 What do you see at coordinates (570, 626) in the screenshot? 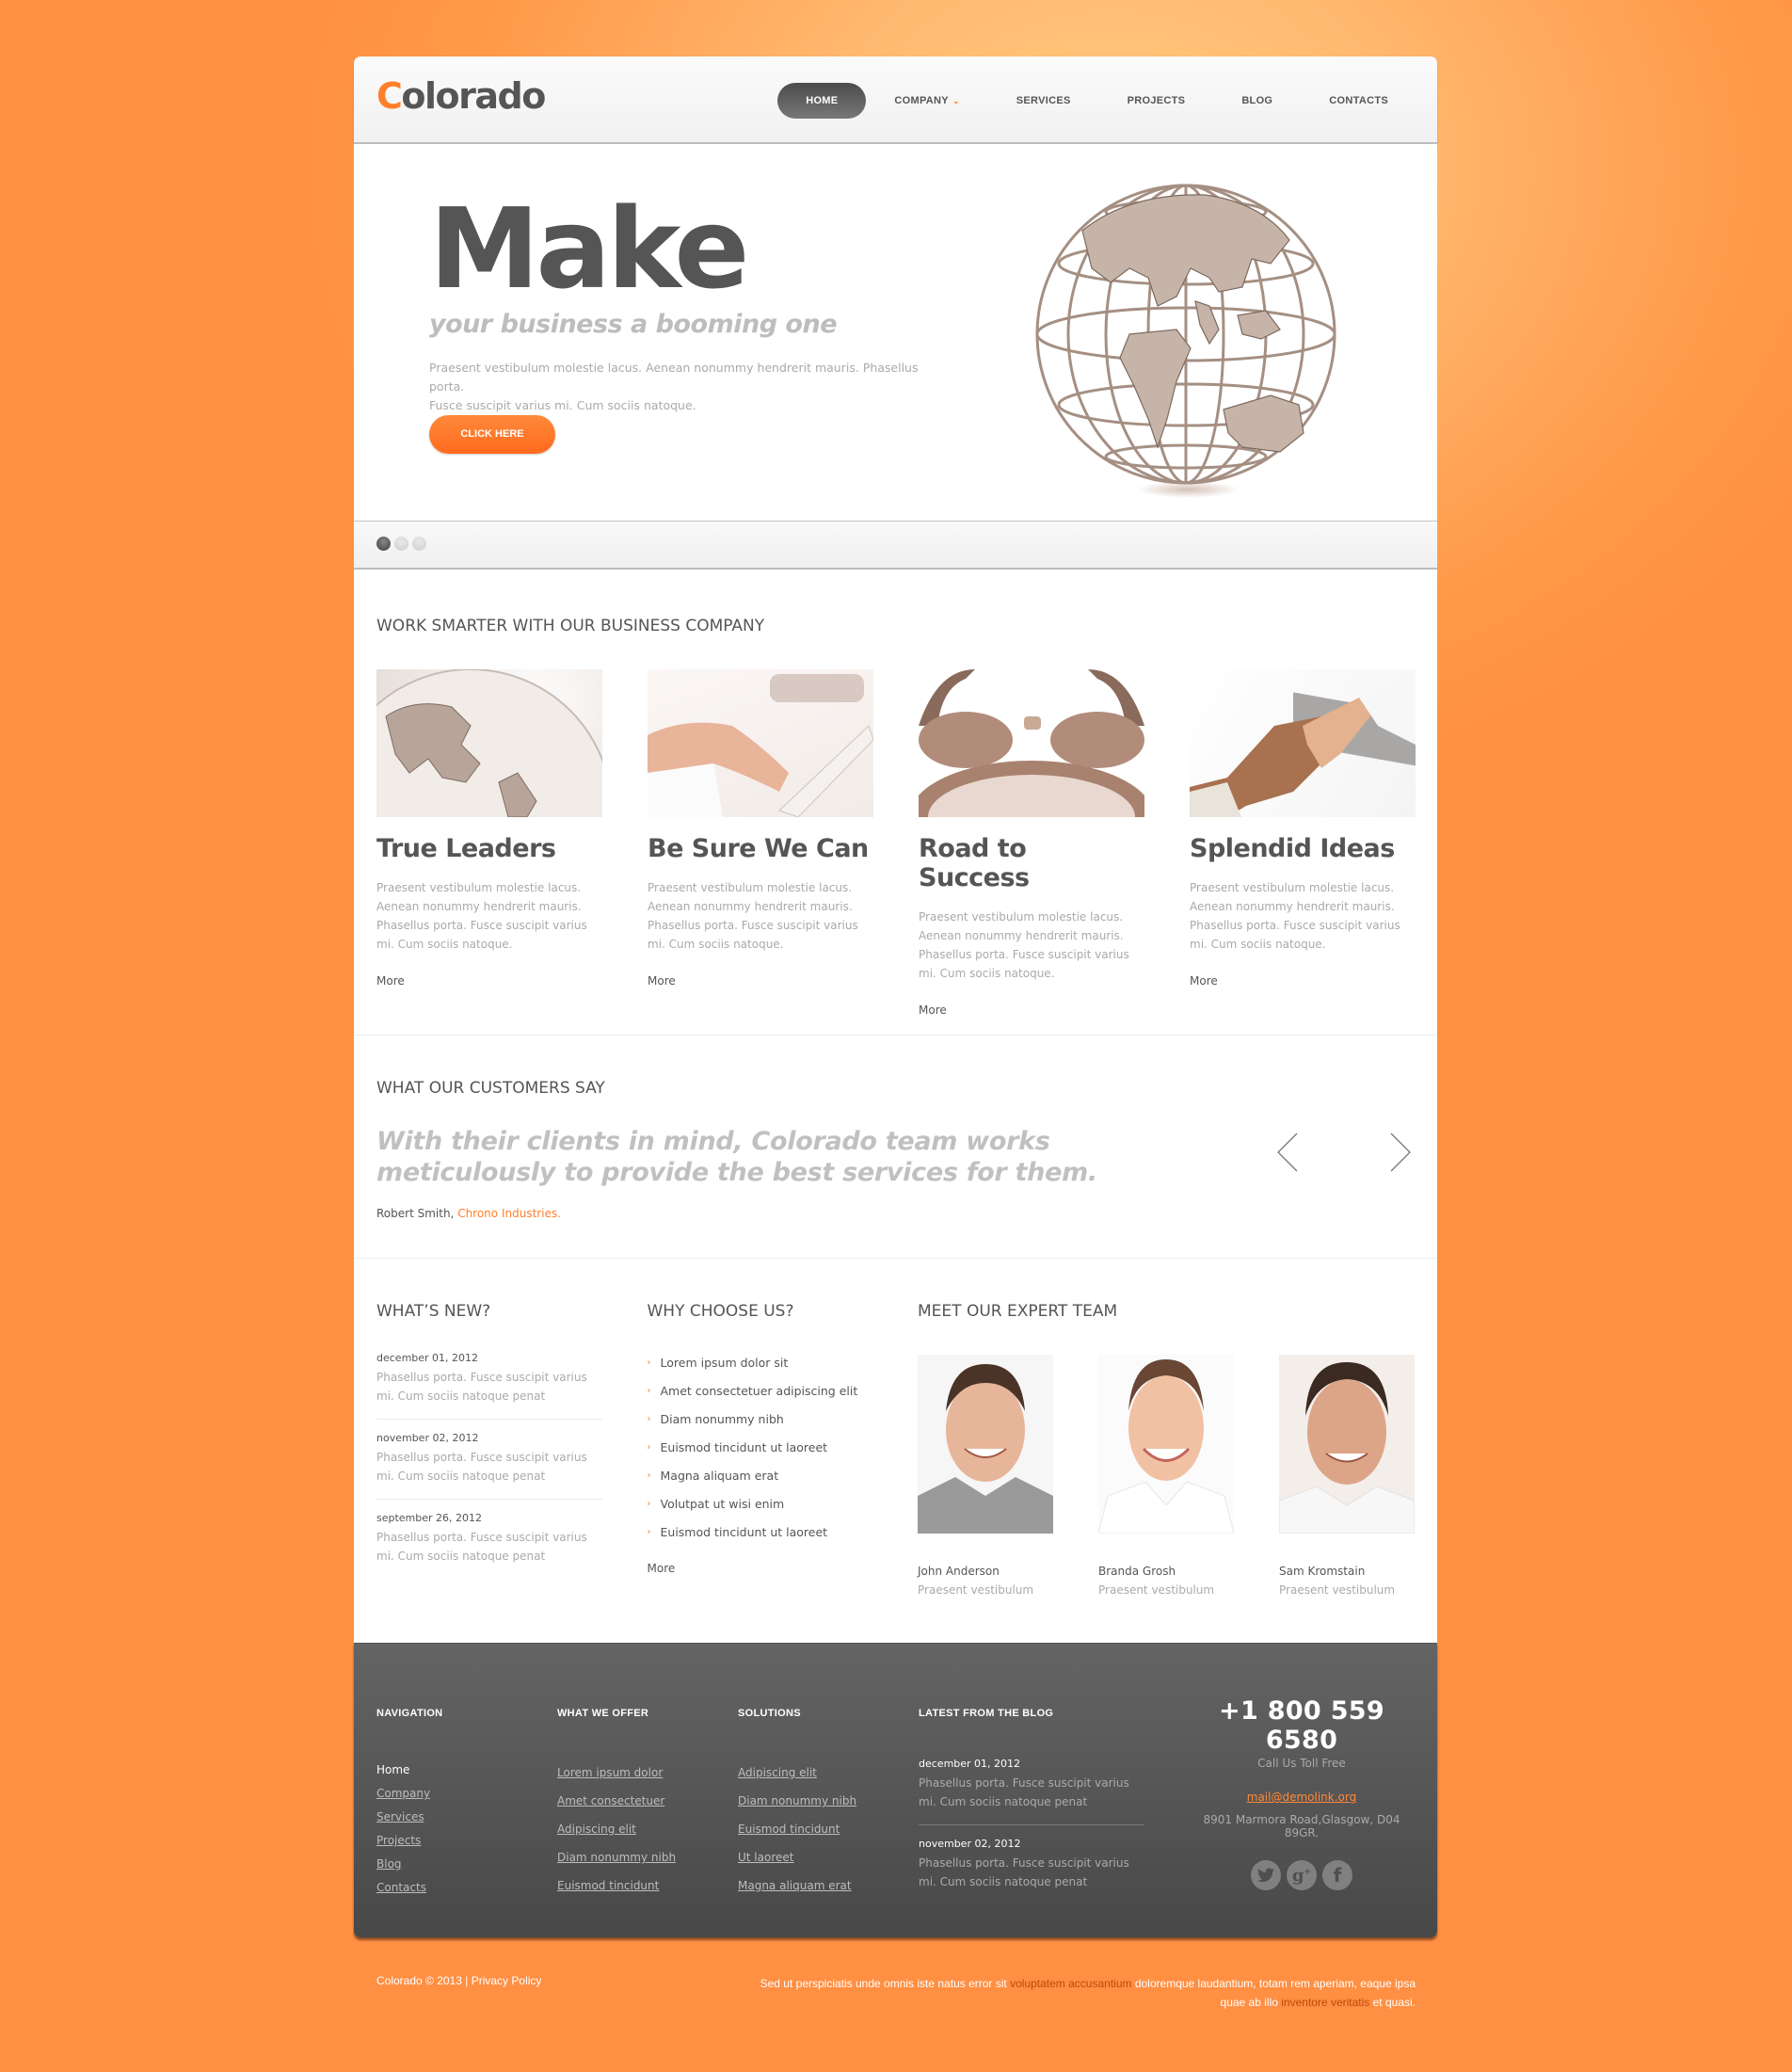
I see `features-title: WORK SMARTER WITH OUR BUSINESS COMPANY` at bounding box center [570, 626].